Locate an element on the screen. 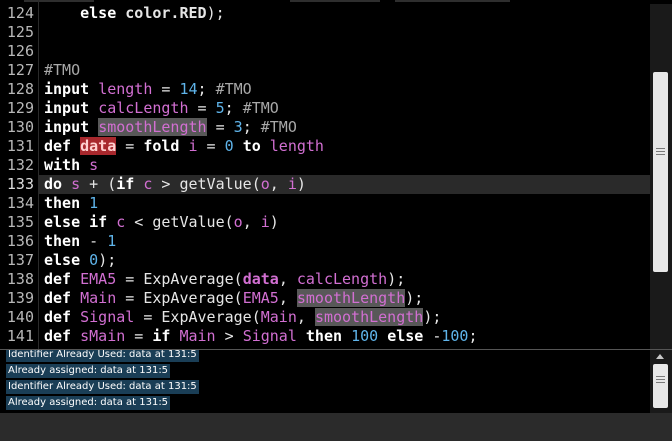 Image resolution: width=672 pixels, height=441 pixels. code-line: then 1 is located at coordinates (71, 203).